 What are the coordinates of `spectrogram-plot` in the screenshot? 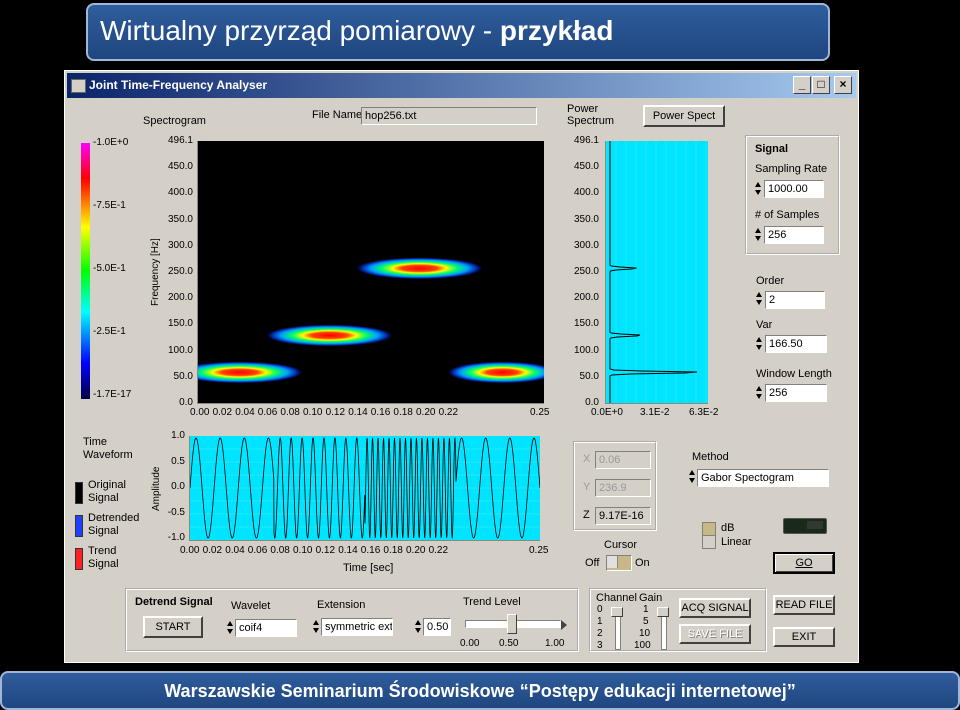 It's located at (367, 272).